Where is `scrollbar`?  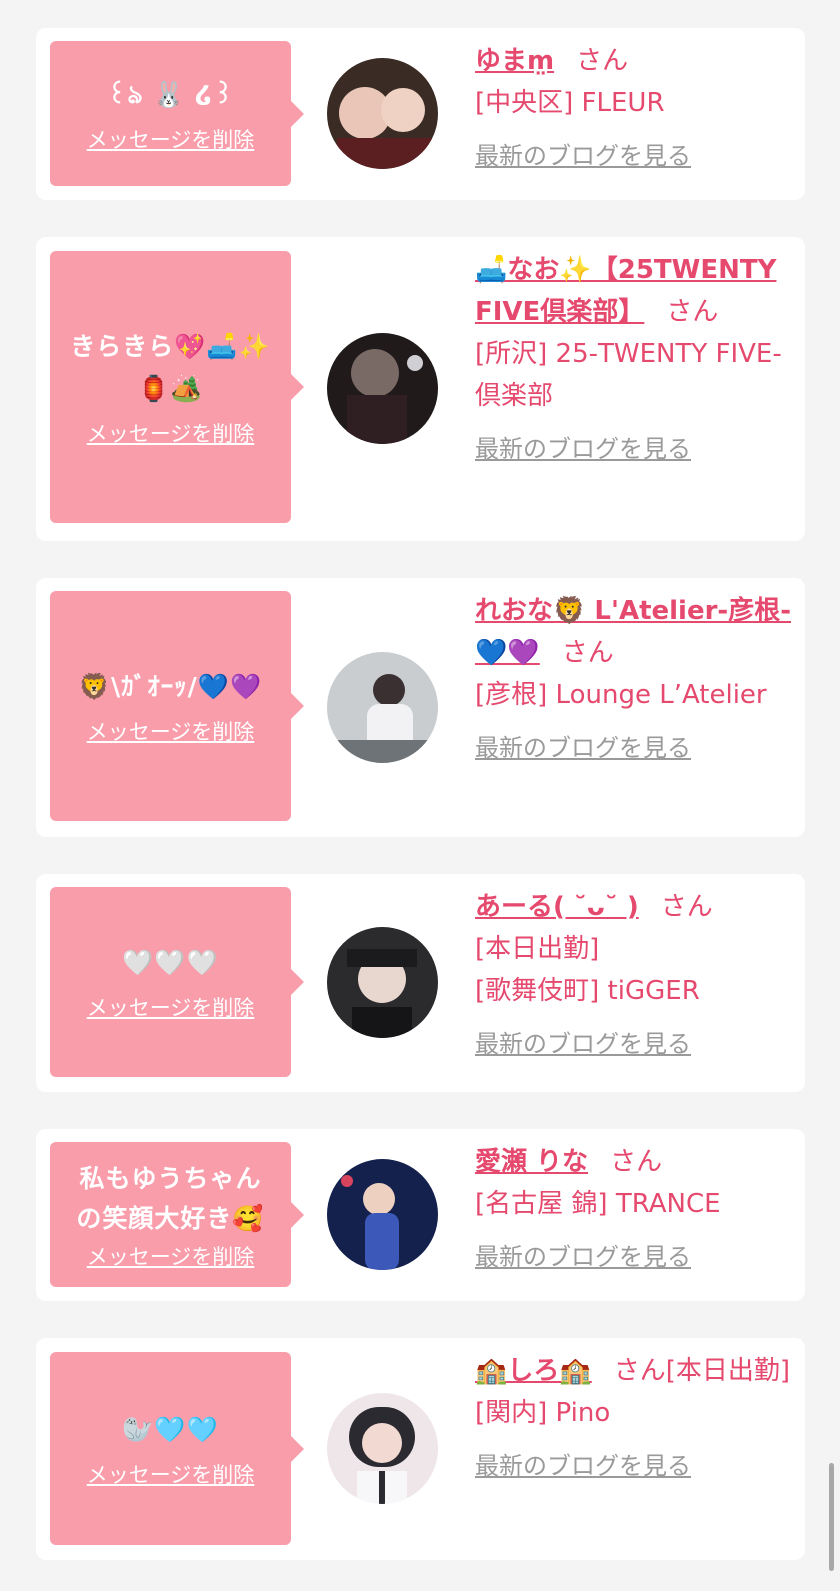 scrollbar is located at coordinates (831, 1517).